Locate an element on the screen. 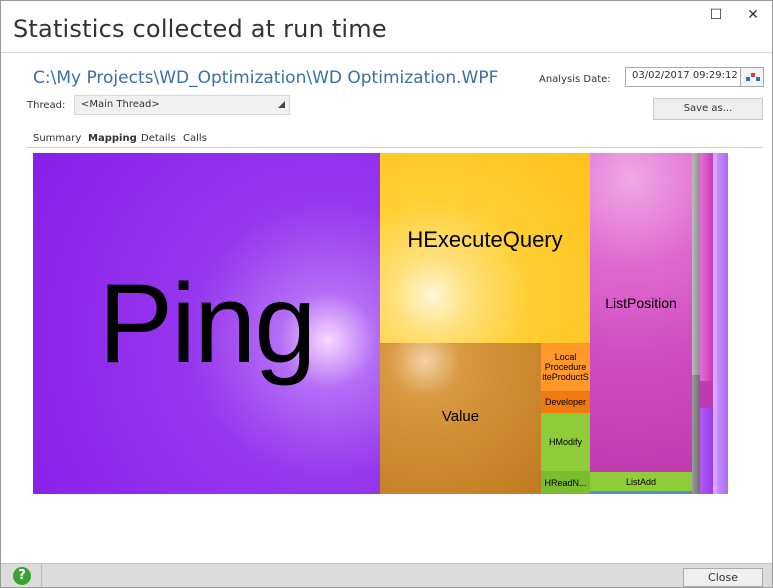 This screenshot has width=773, height=588. treemap-label-ping: Ping is located at coordinates (207, 323).